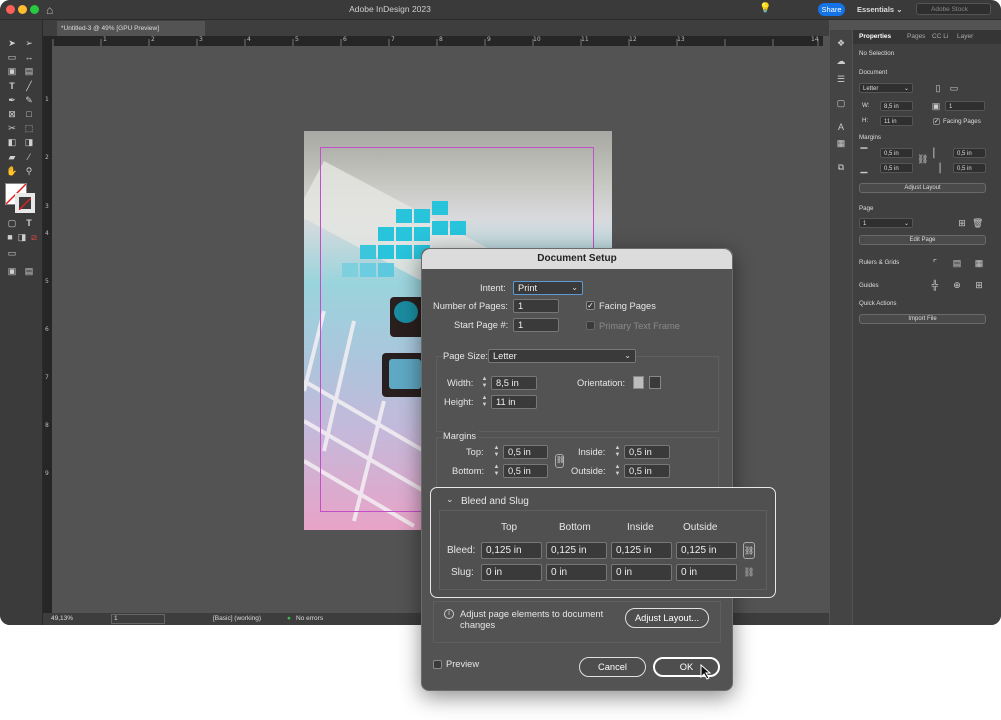  Describe the element at coordinates (749, 550) in the screenshot. I see `bleed-link-icon: ⛓` at that location.